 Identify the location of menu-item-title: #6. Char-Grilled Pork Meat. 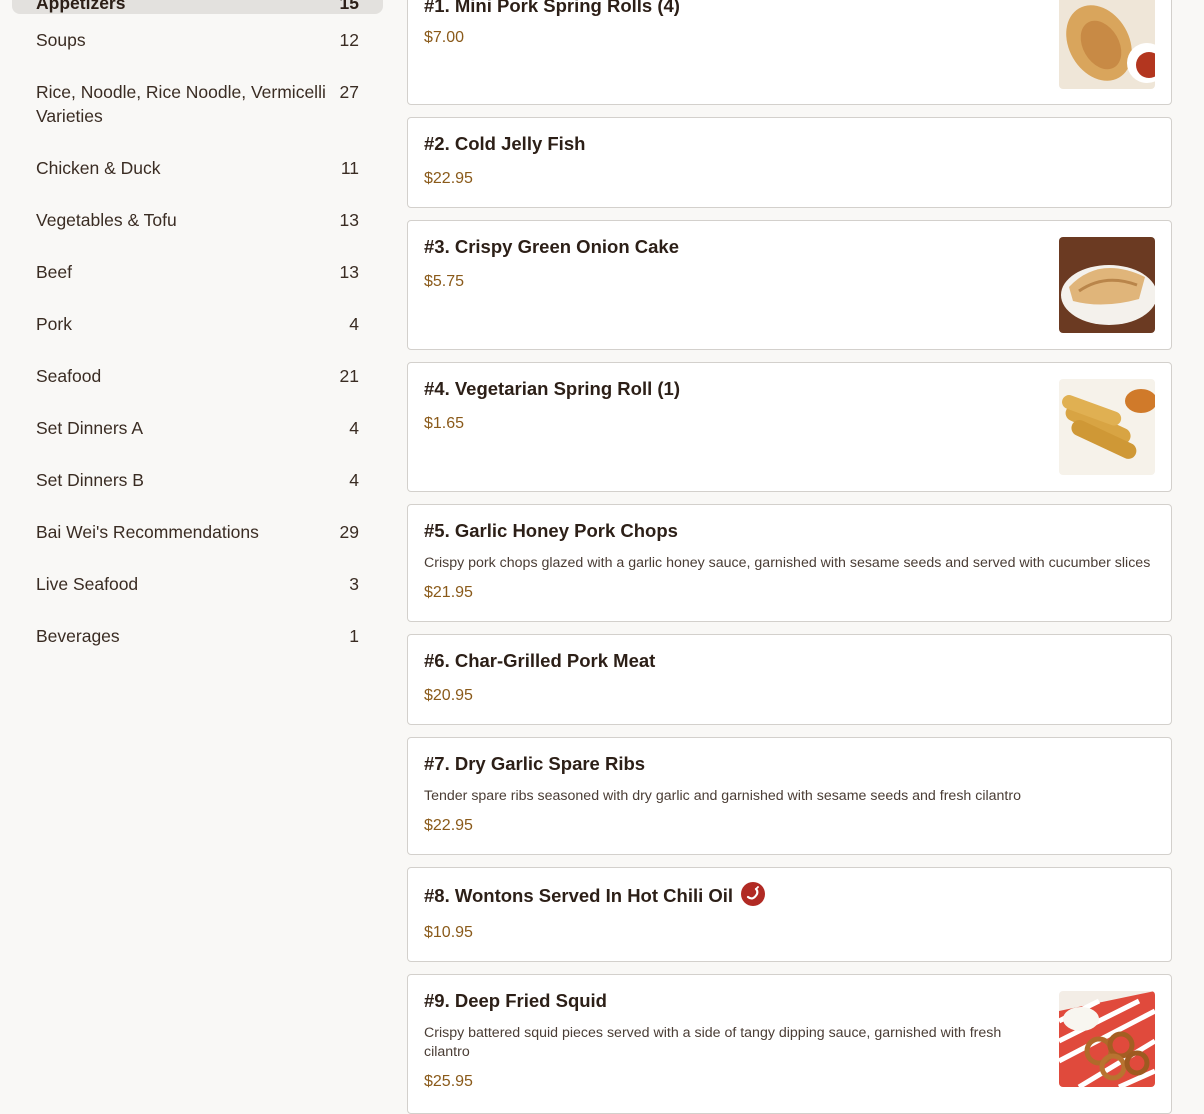
(540, 660).